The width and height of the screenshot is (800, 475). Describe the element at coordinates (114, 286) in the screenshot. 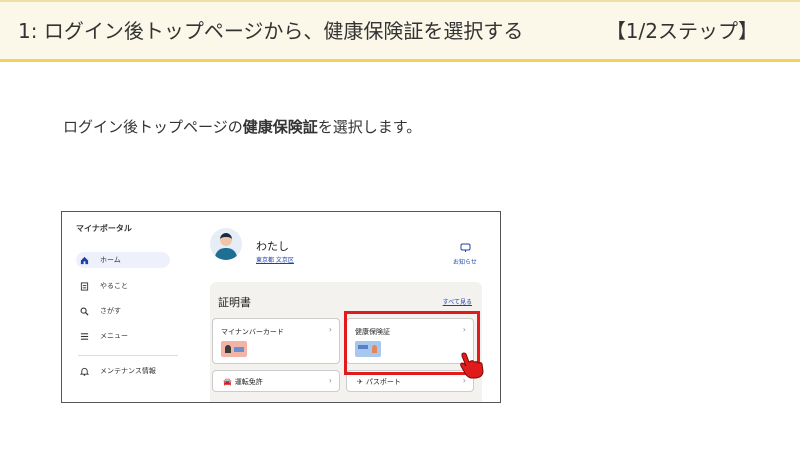

I see `sidebar-item-label: やること` at that location.